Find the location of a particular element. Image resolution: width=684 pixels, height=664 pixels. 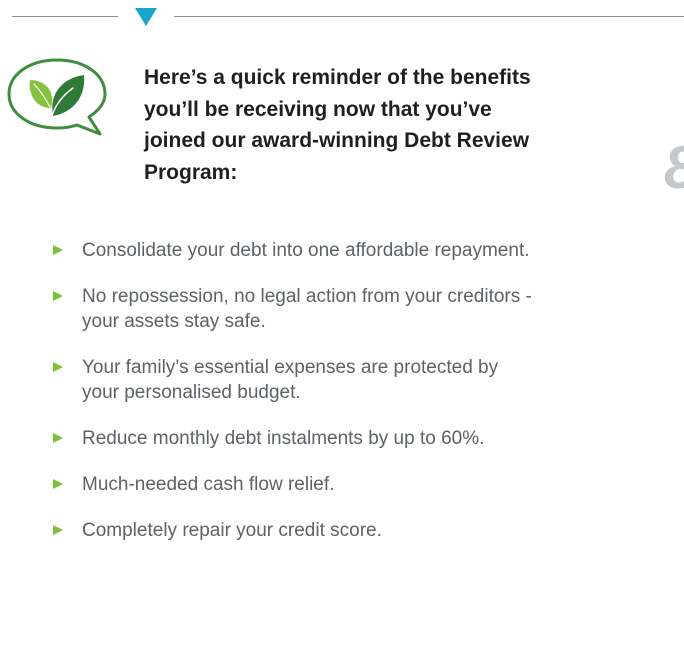

divider-right is located at coordinates (429, 16).